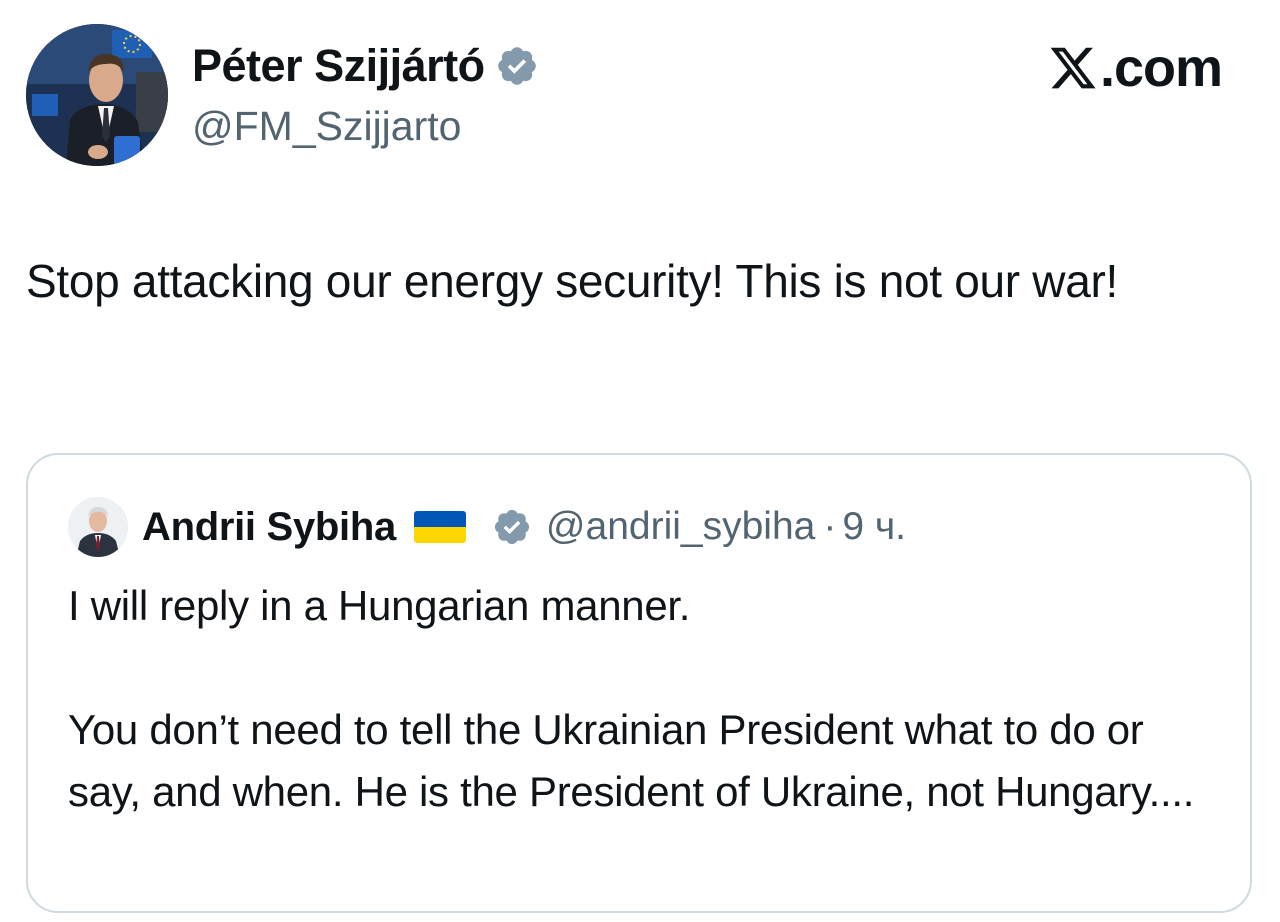 The width and height of the screenshot is (1280, 922). What do you see at coordinates (874, 527) in the screenshot?
I see `quoted-timestamp: 9 ч.` at bounding box center [874, 527].